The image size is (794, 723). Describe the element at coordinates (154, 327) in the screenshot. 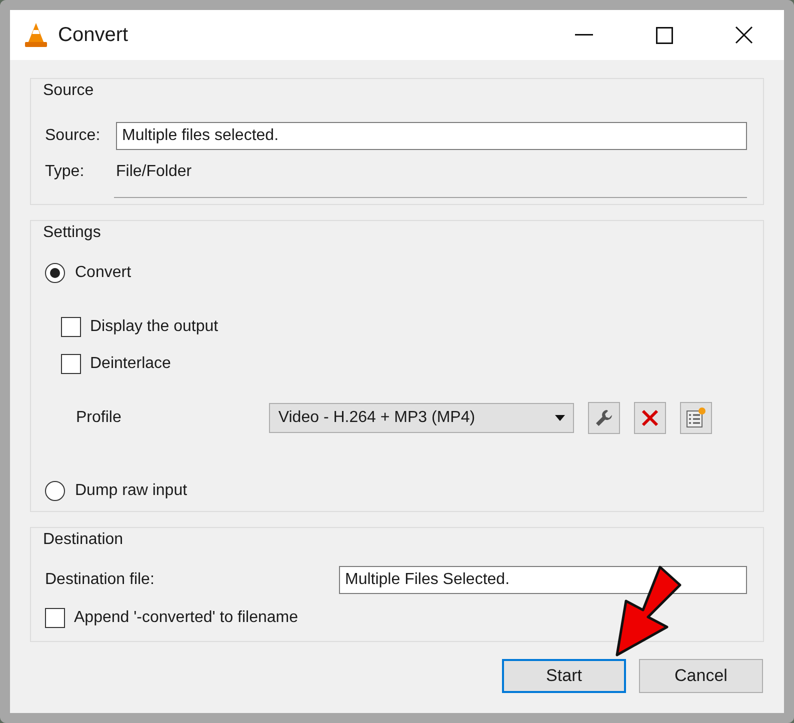

I see `checkbox-label: Display the output` at that location.